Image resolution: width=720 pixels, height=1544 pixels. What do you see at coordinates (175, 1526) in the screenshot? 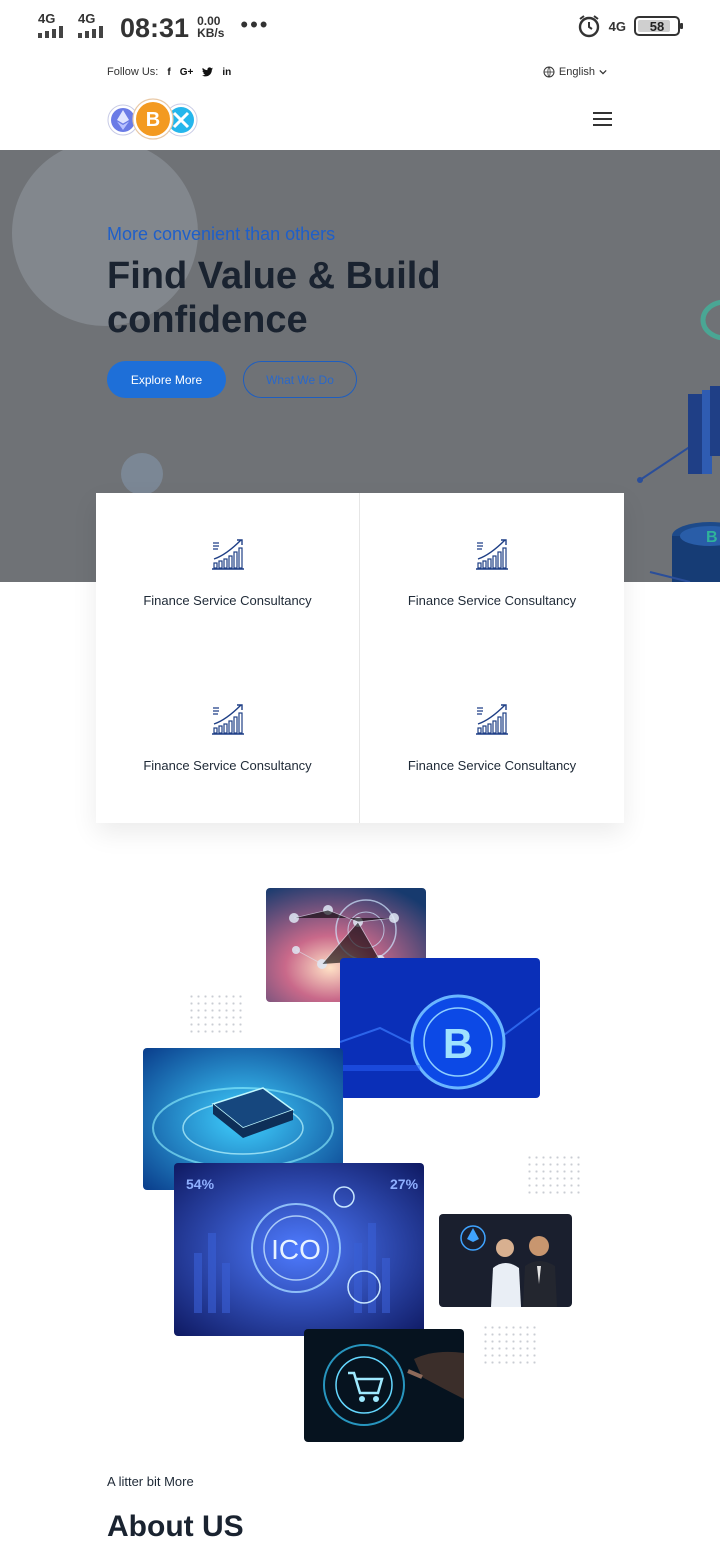
I see `about-title: About US` at bounding box center [175, 1526].